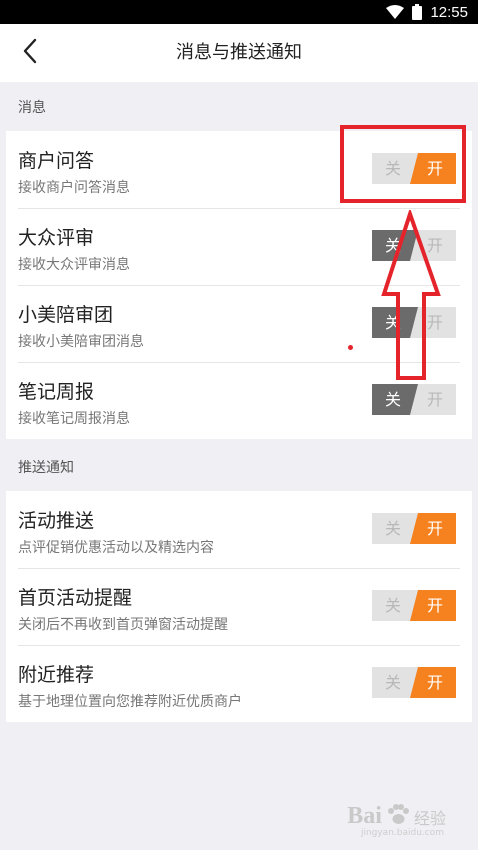 The height and width of the screenshot is (850, 478). I want to click on section-header-messages: 消息, so click(32, 108).